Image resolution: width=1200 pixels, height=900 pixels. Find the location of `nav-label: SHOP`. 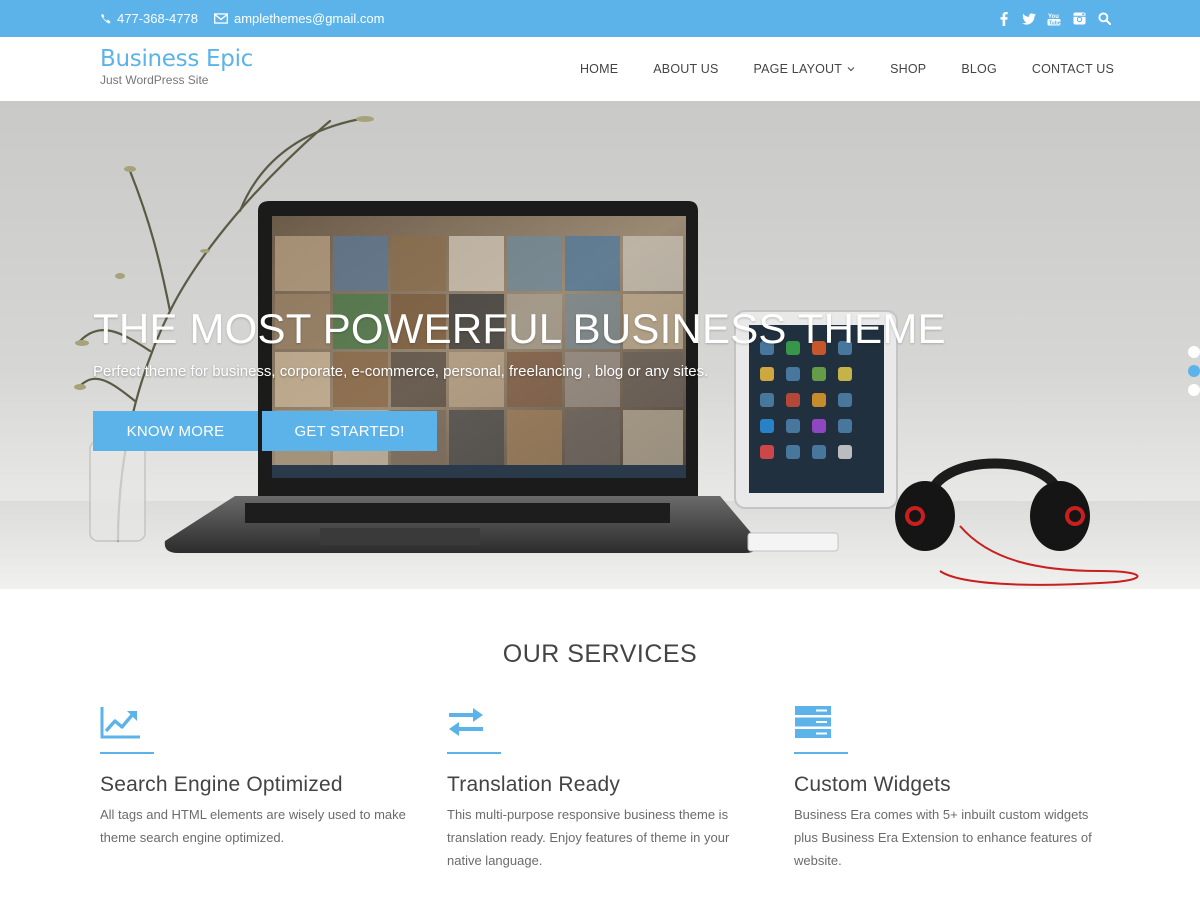

nav-label: SHOP is located at coordinates (908, 69).